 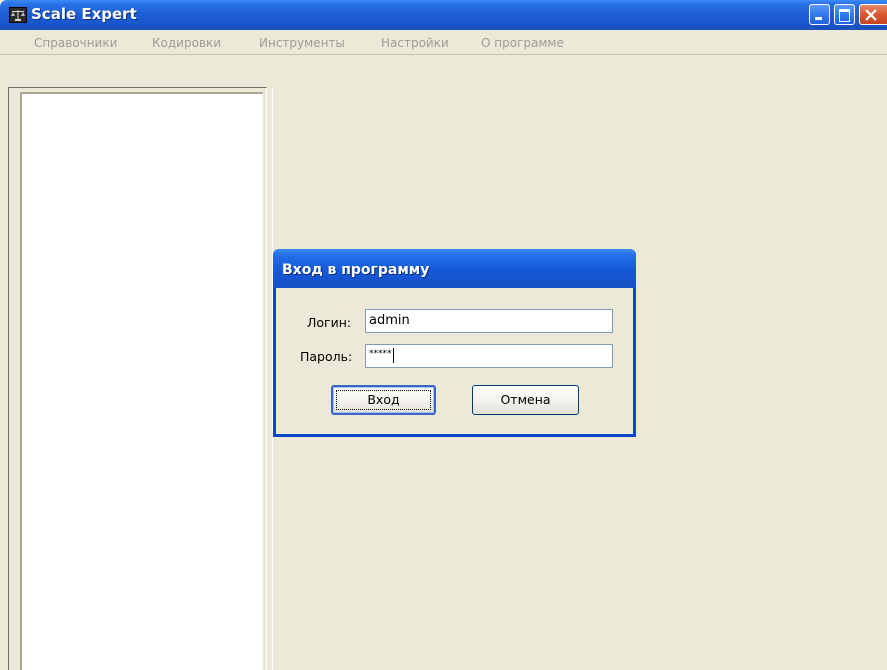 I want to click on password-label: Пароль:, so click(x=326, y=356).